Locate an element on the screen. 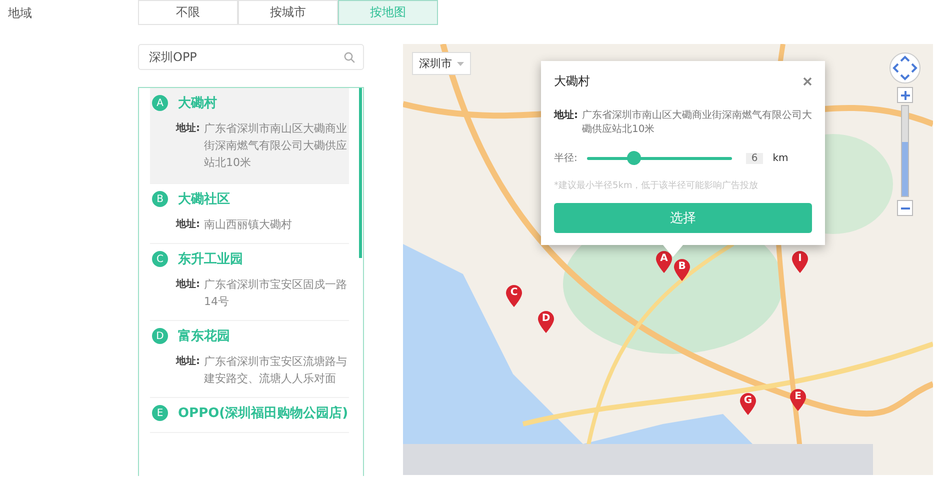  address-text: 南山西丽镇大磡村 is located at coordinates (248, 225).